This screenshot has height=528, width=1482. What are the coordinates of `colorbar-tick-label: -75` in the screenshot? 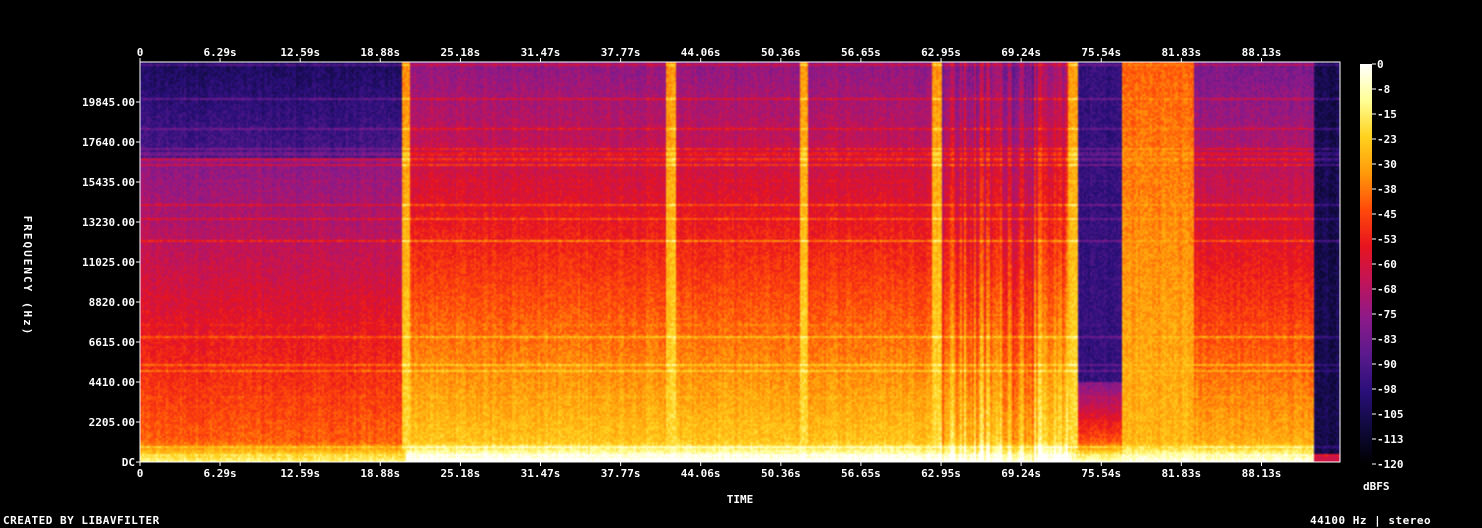 It's located at (1387, 314).